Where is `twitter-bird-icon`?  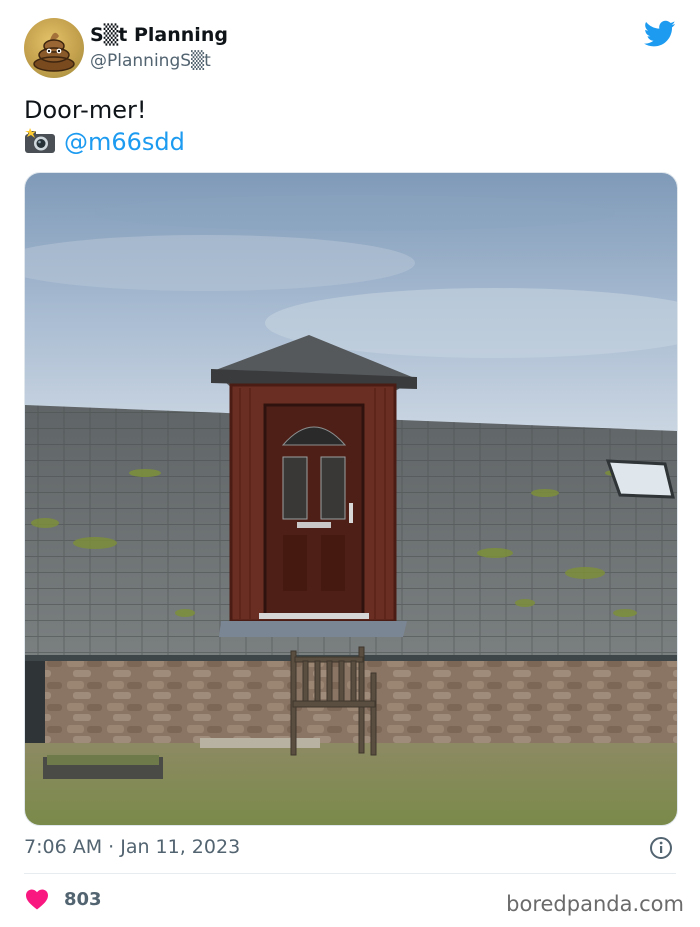 twitter-bird-icon is located at coordinates (660, 34).